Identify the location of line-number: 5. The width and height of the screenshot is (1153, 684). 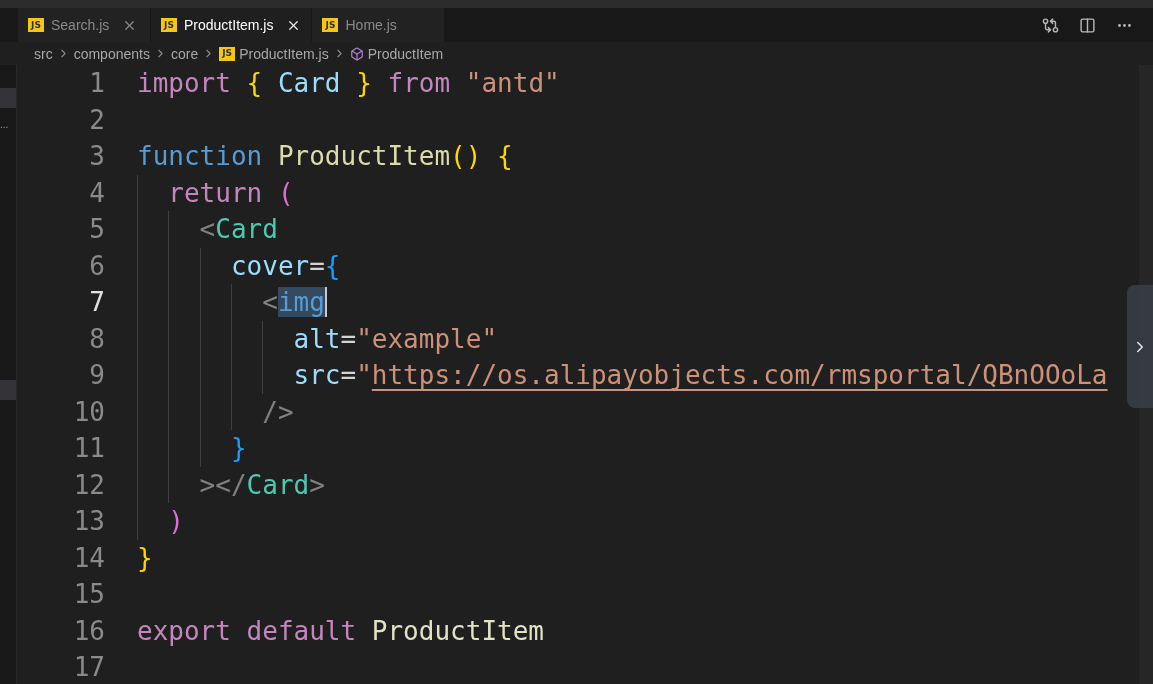
(96, 229).